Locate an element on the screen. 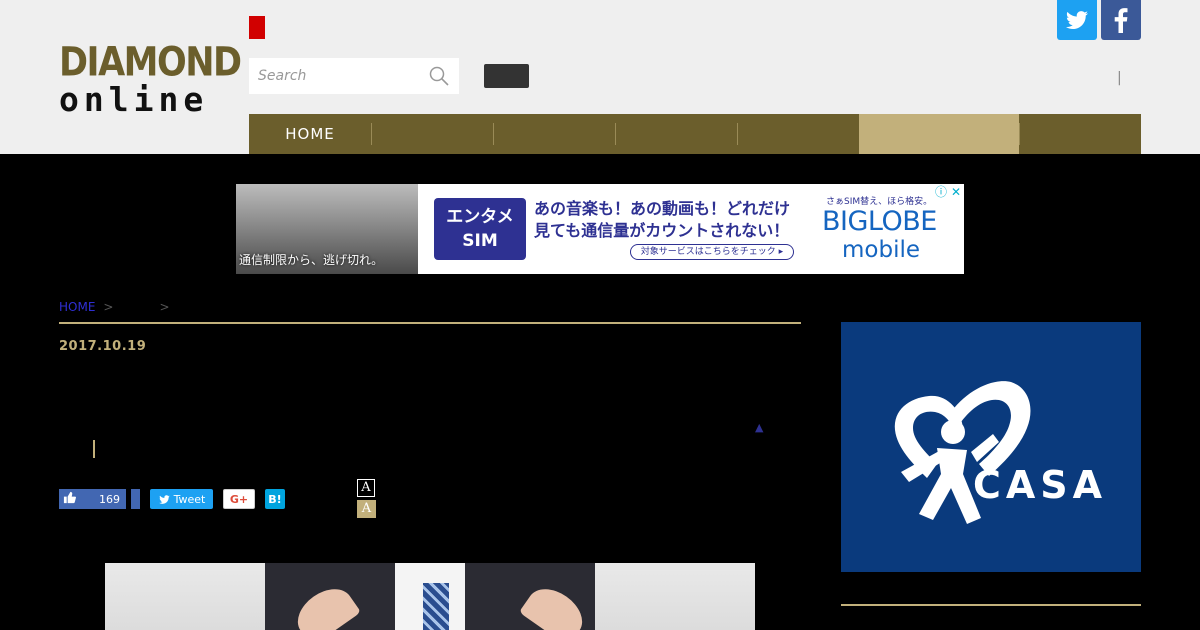  facebook-share-button is located at coordinates (135, 499).